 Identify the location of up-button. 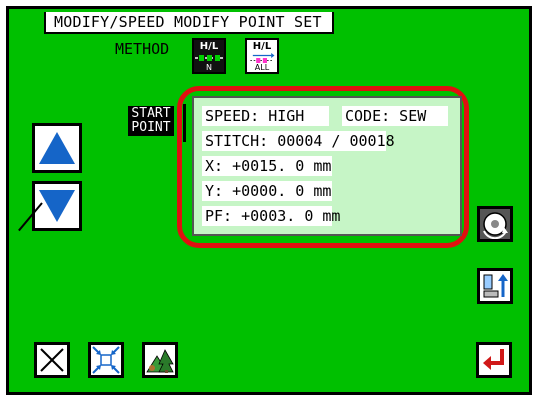
(57, 148).